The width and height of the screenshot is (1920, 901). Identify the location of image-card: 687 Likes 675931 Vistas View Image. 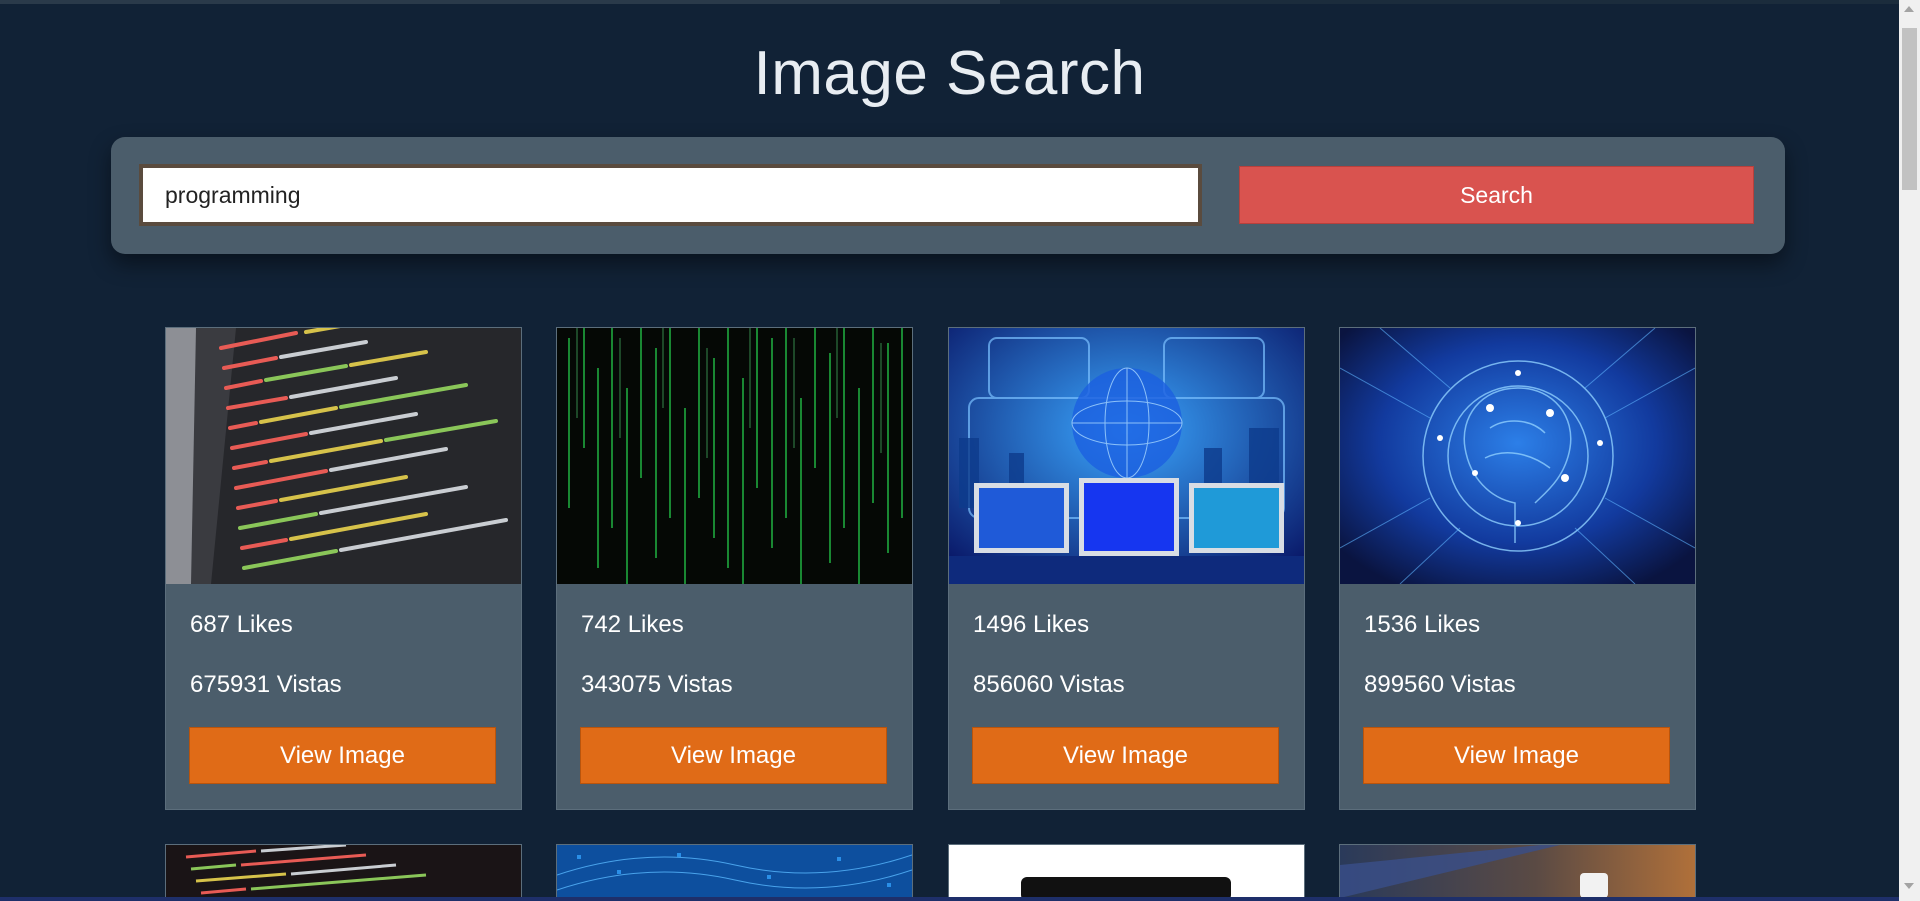
(343, 568).